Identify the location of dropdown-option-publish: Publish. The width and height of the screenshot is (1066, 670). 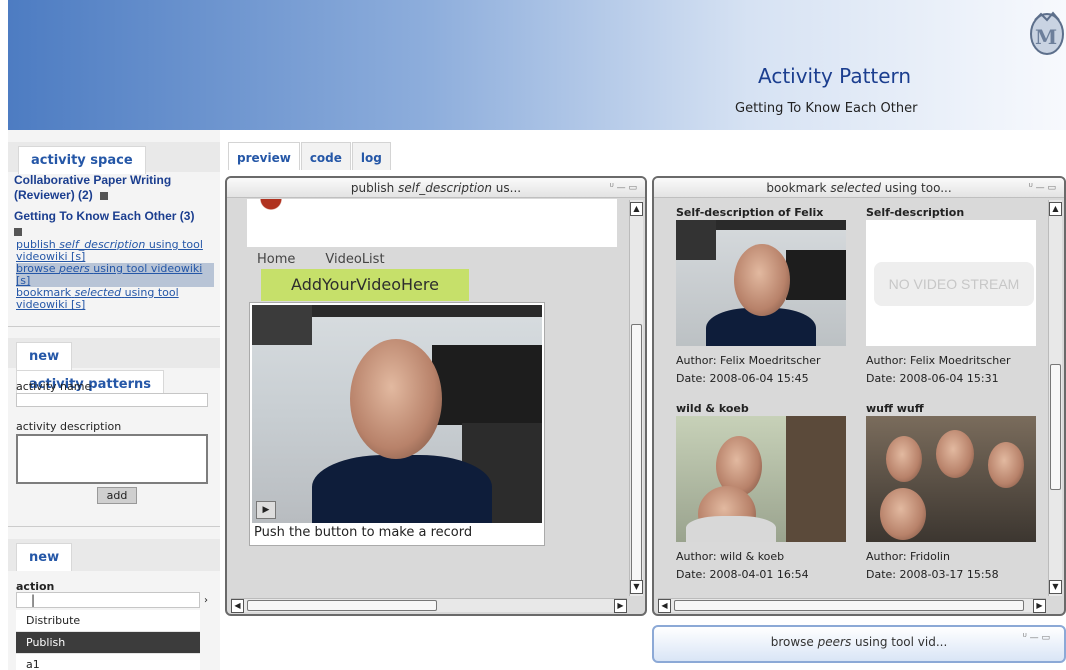
(108, 643).